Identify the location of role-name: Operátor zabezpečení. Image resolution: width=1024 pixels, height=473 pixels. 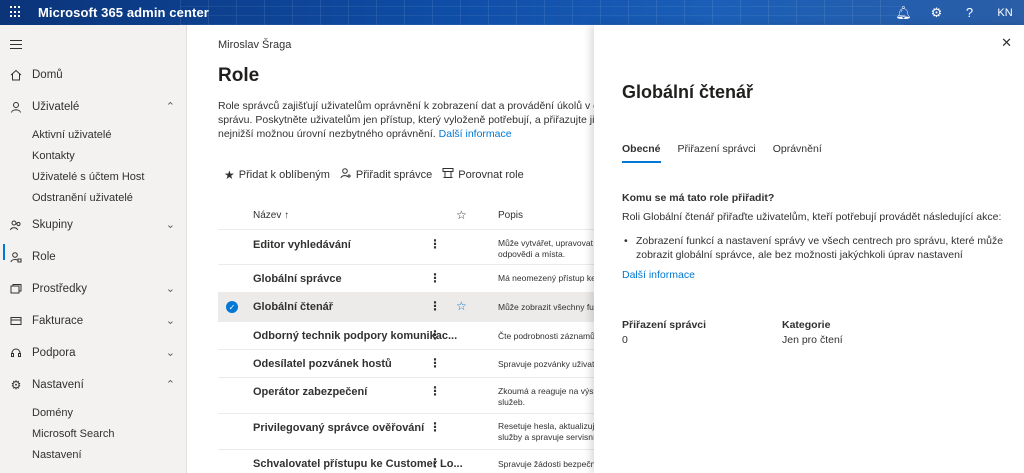
(310, 392).